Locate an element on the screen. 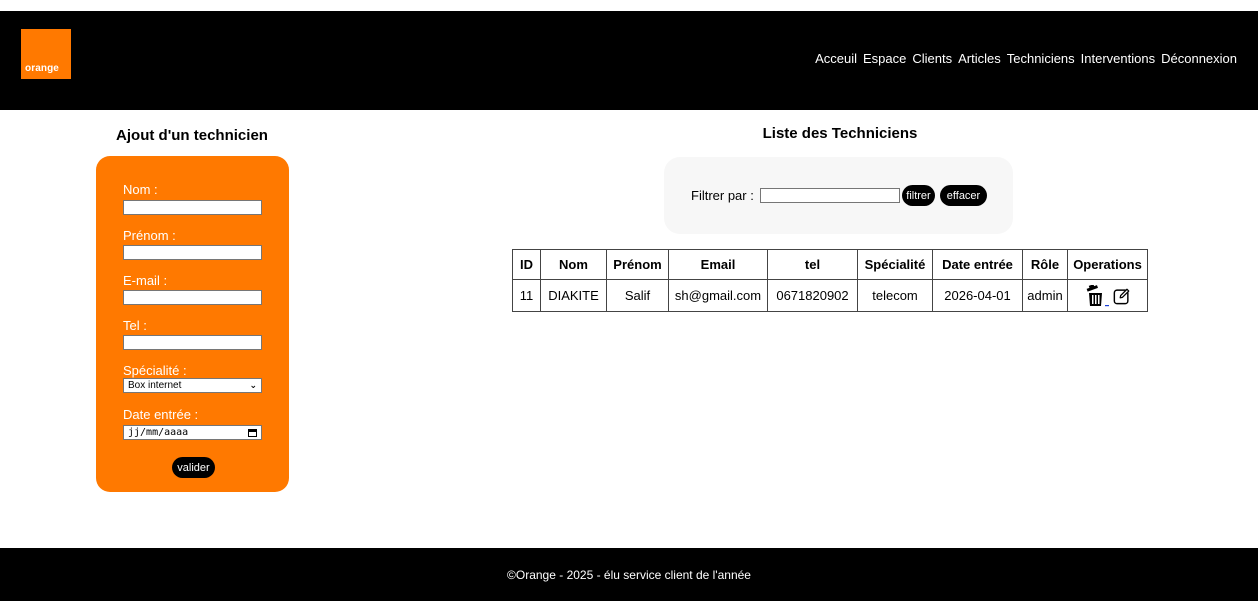  trash-icon is located at coordinates (1094, 295).